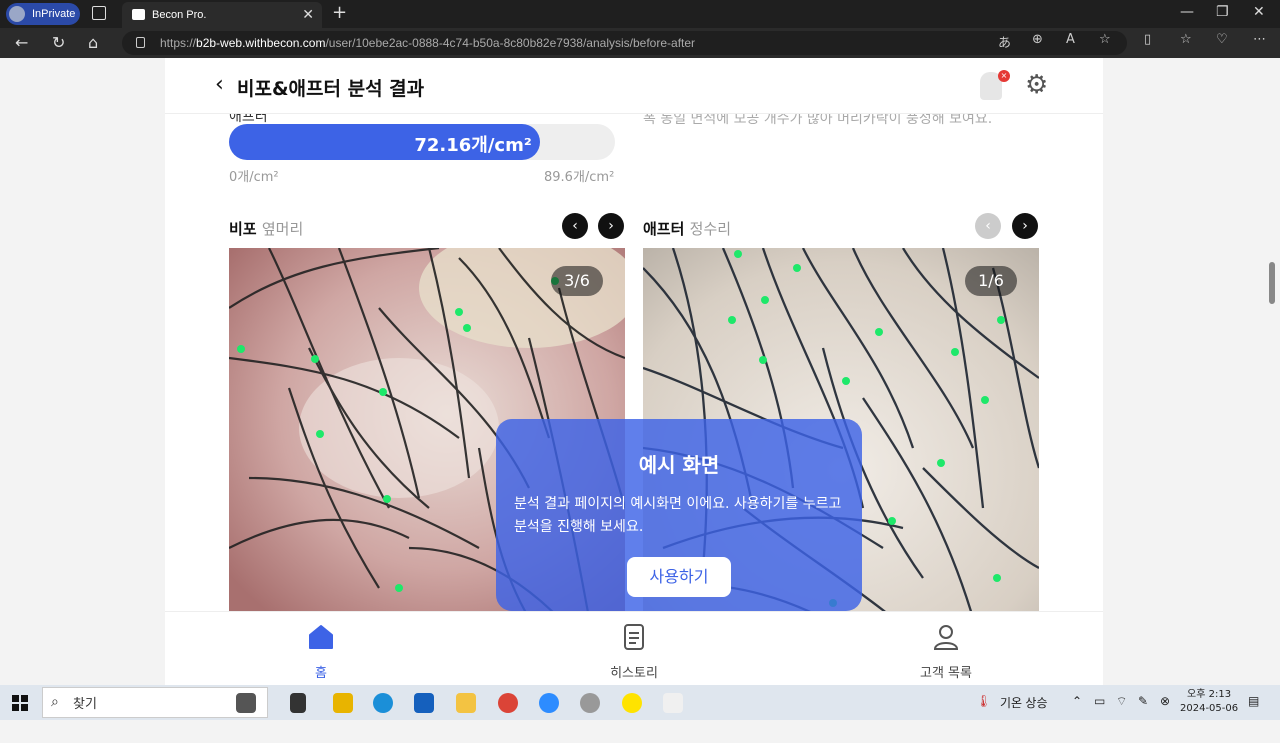 This screenshot has height=743, width=1280. What do you see at coordinates (254, 177) in the screenshot?
I see `density-min-label: 0개/cm²` at bounding box center [254, 177].